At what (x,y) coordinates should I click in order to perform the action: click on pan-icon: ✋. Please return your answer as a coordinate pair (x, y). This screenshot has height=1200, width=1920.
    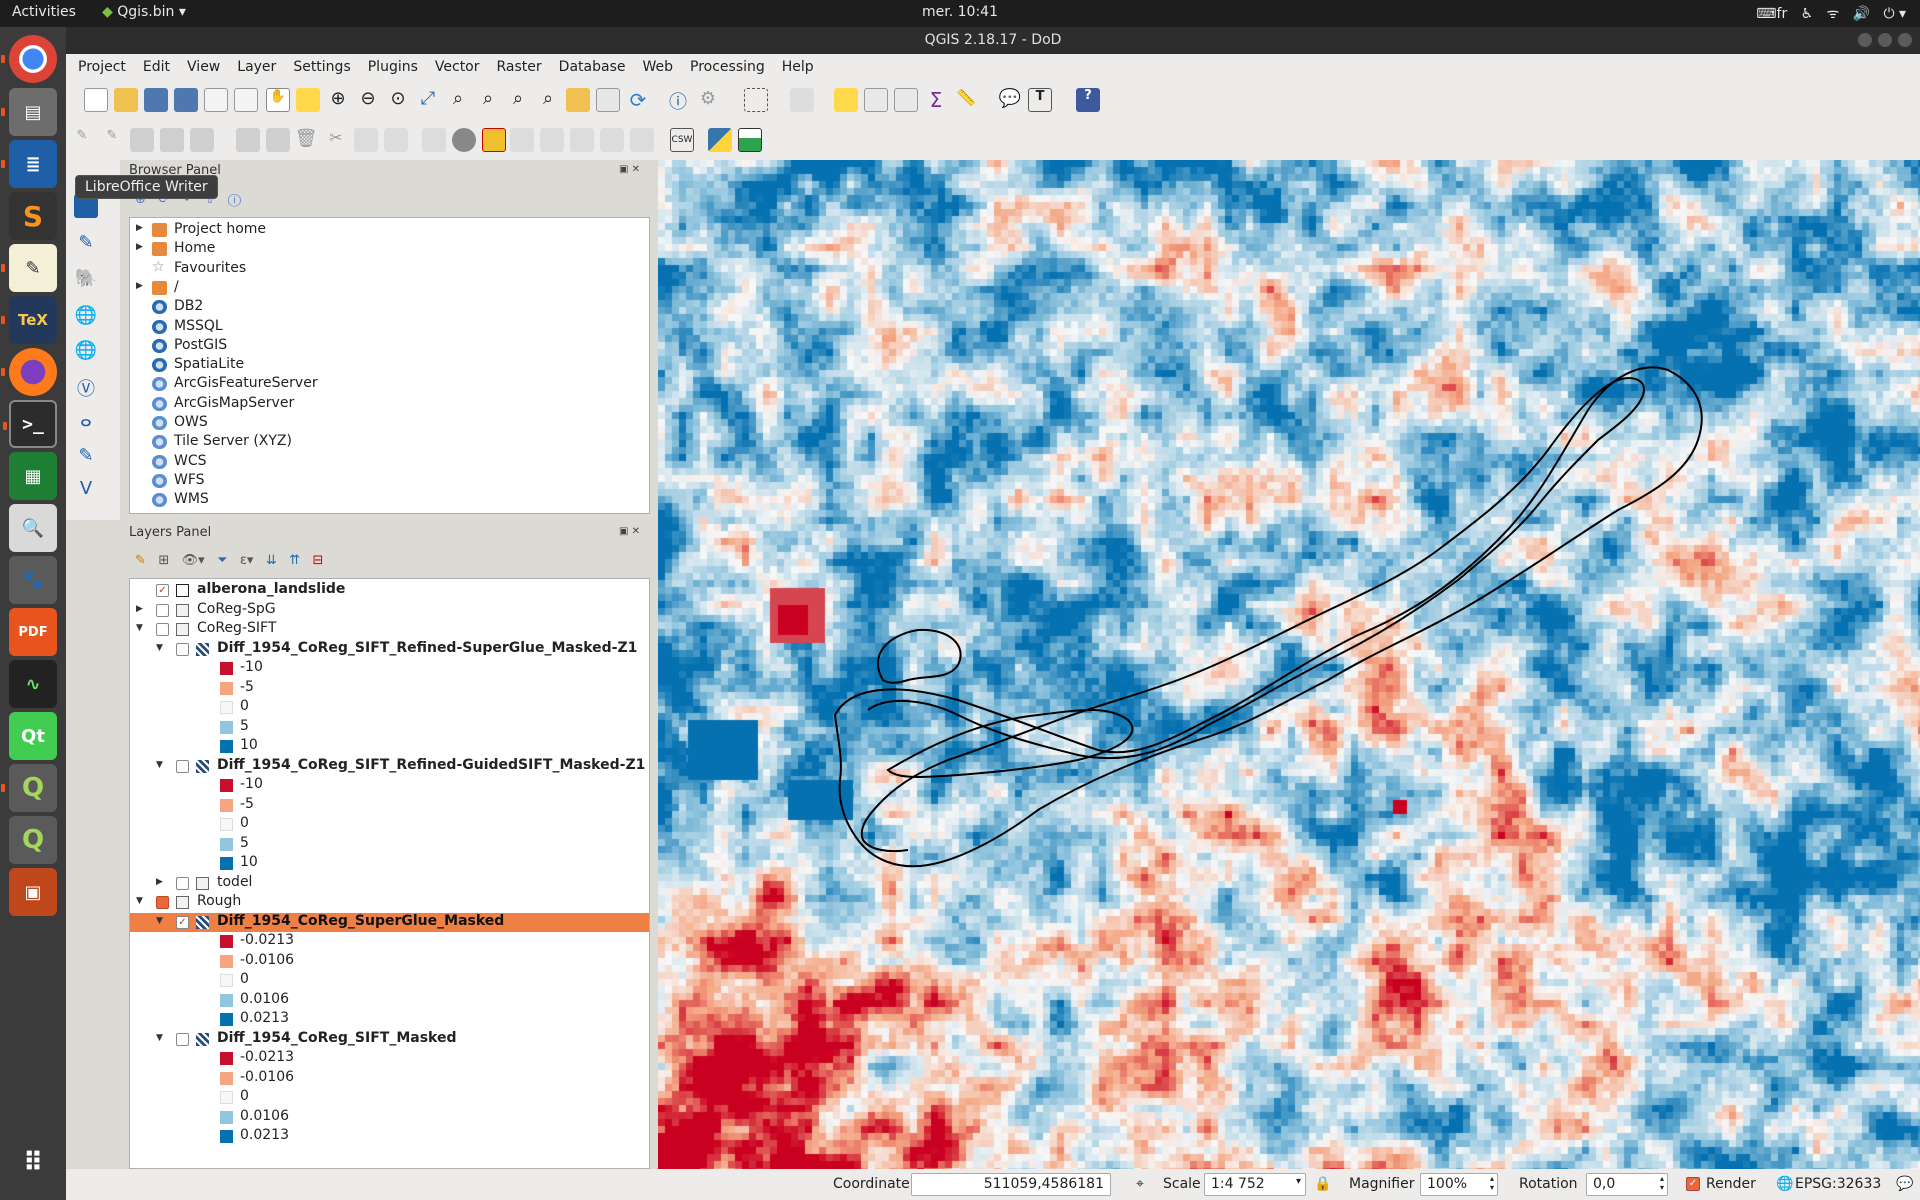
    Looking at the image, I should click on (278, 100).